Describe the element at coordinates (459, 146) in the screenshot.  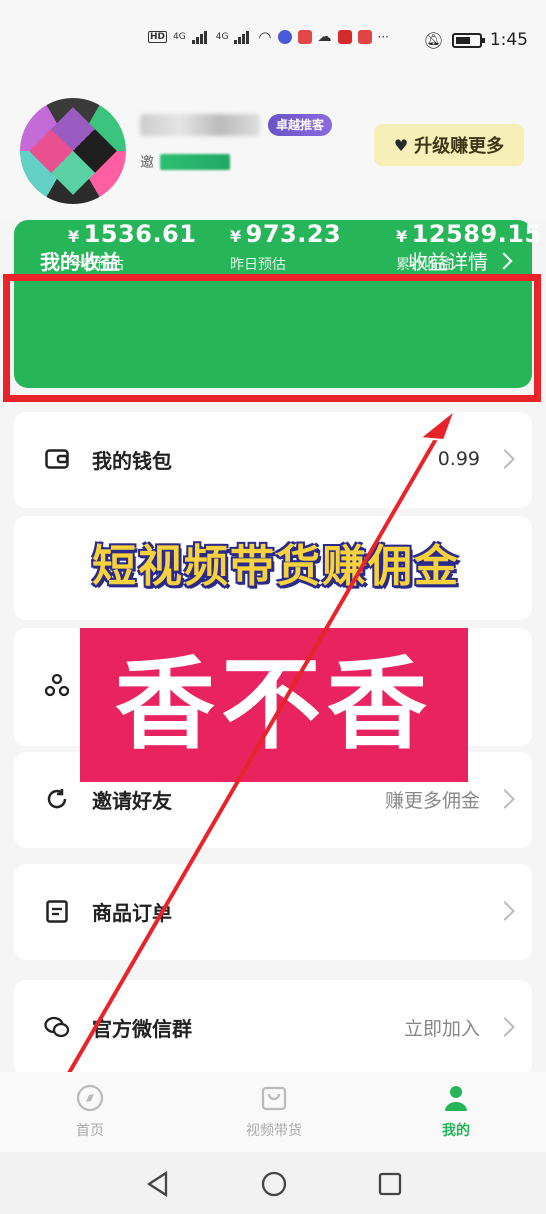
I see `upgrade-label: 升级赚更多` at that location.